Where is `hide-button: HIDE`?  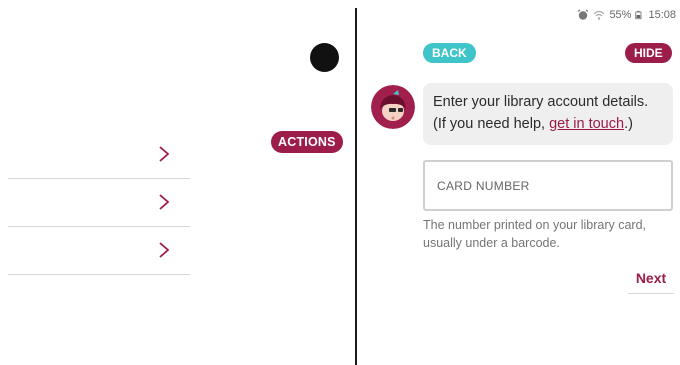
hide-button: HIDE is located at coordinates (648, 53).